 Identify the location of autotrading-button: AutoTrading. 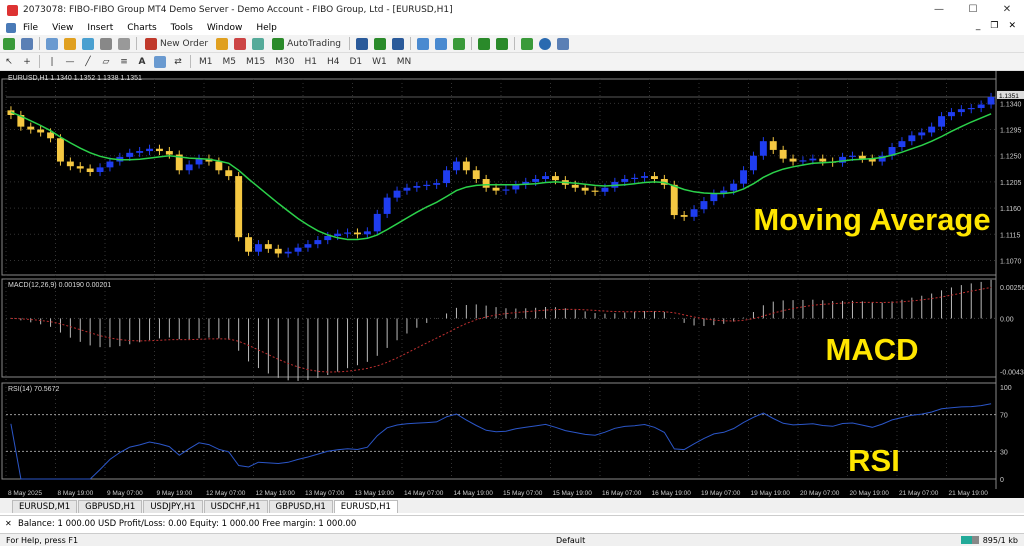
(306, 44).